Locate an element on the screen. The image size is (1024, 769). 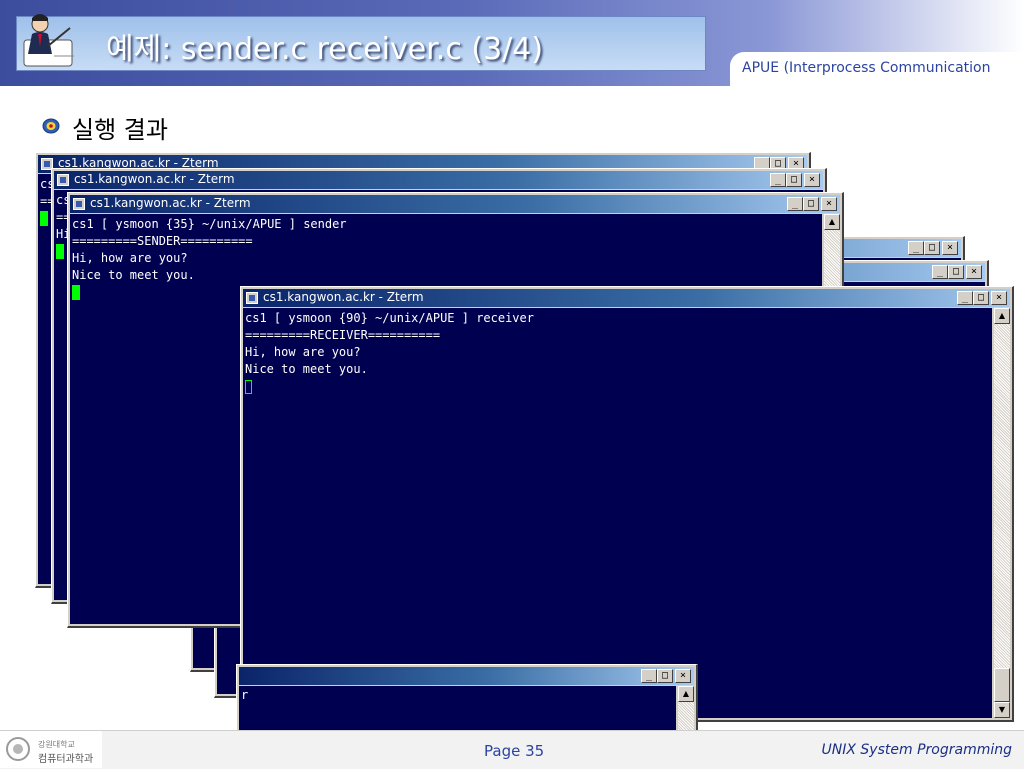
vertical-scrollbar: ▲ is located at coordinates (686, 710).